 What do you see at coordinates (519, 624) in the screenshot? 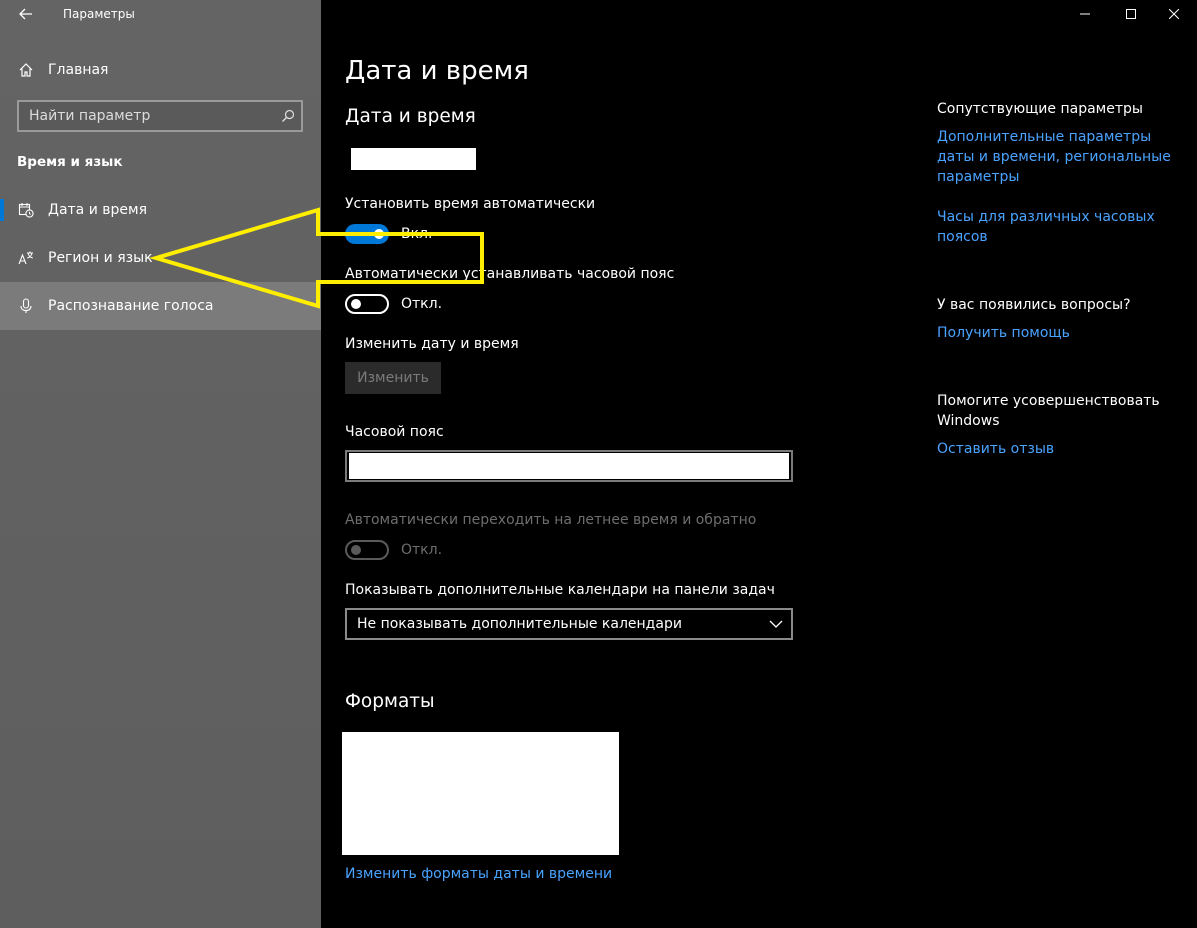
I see `calendars-selected-value: Не показывать дополнительные календари` at bounding box center [519, 624].